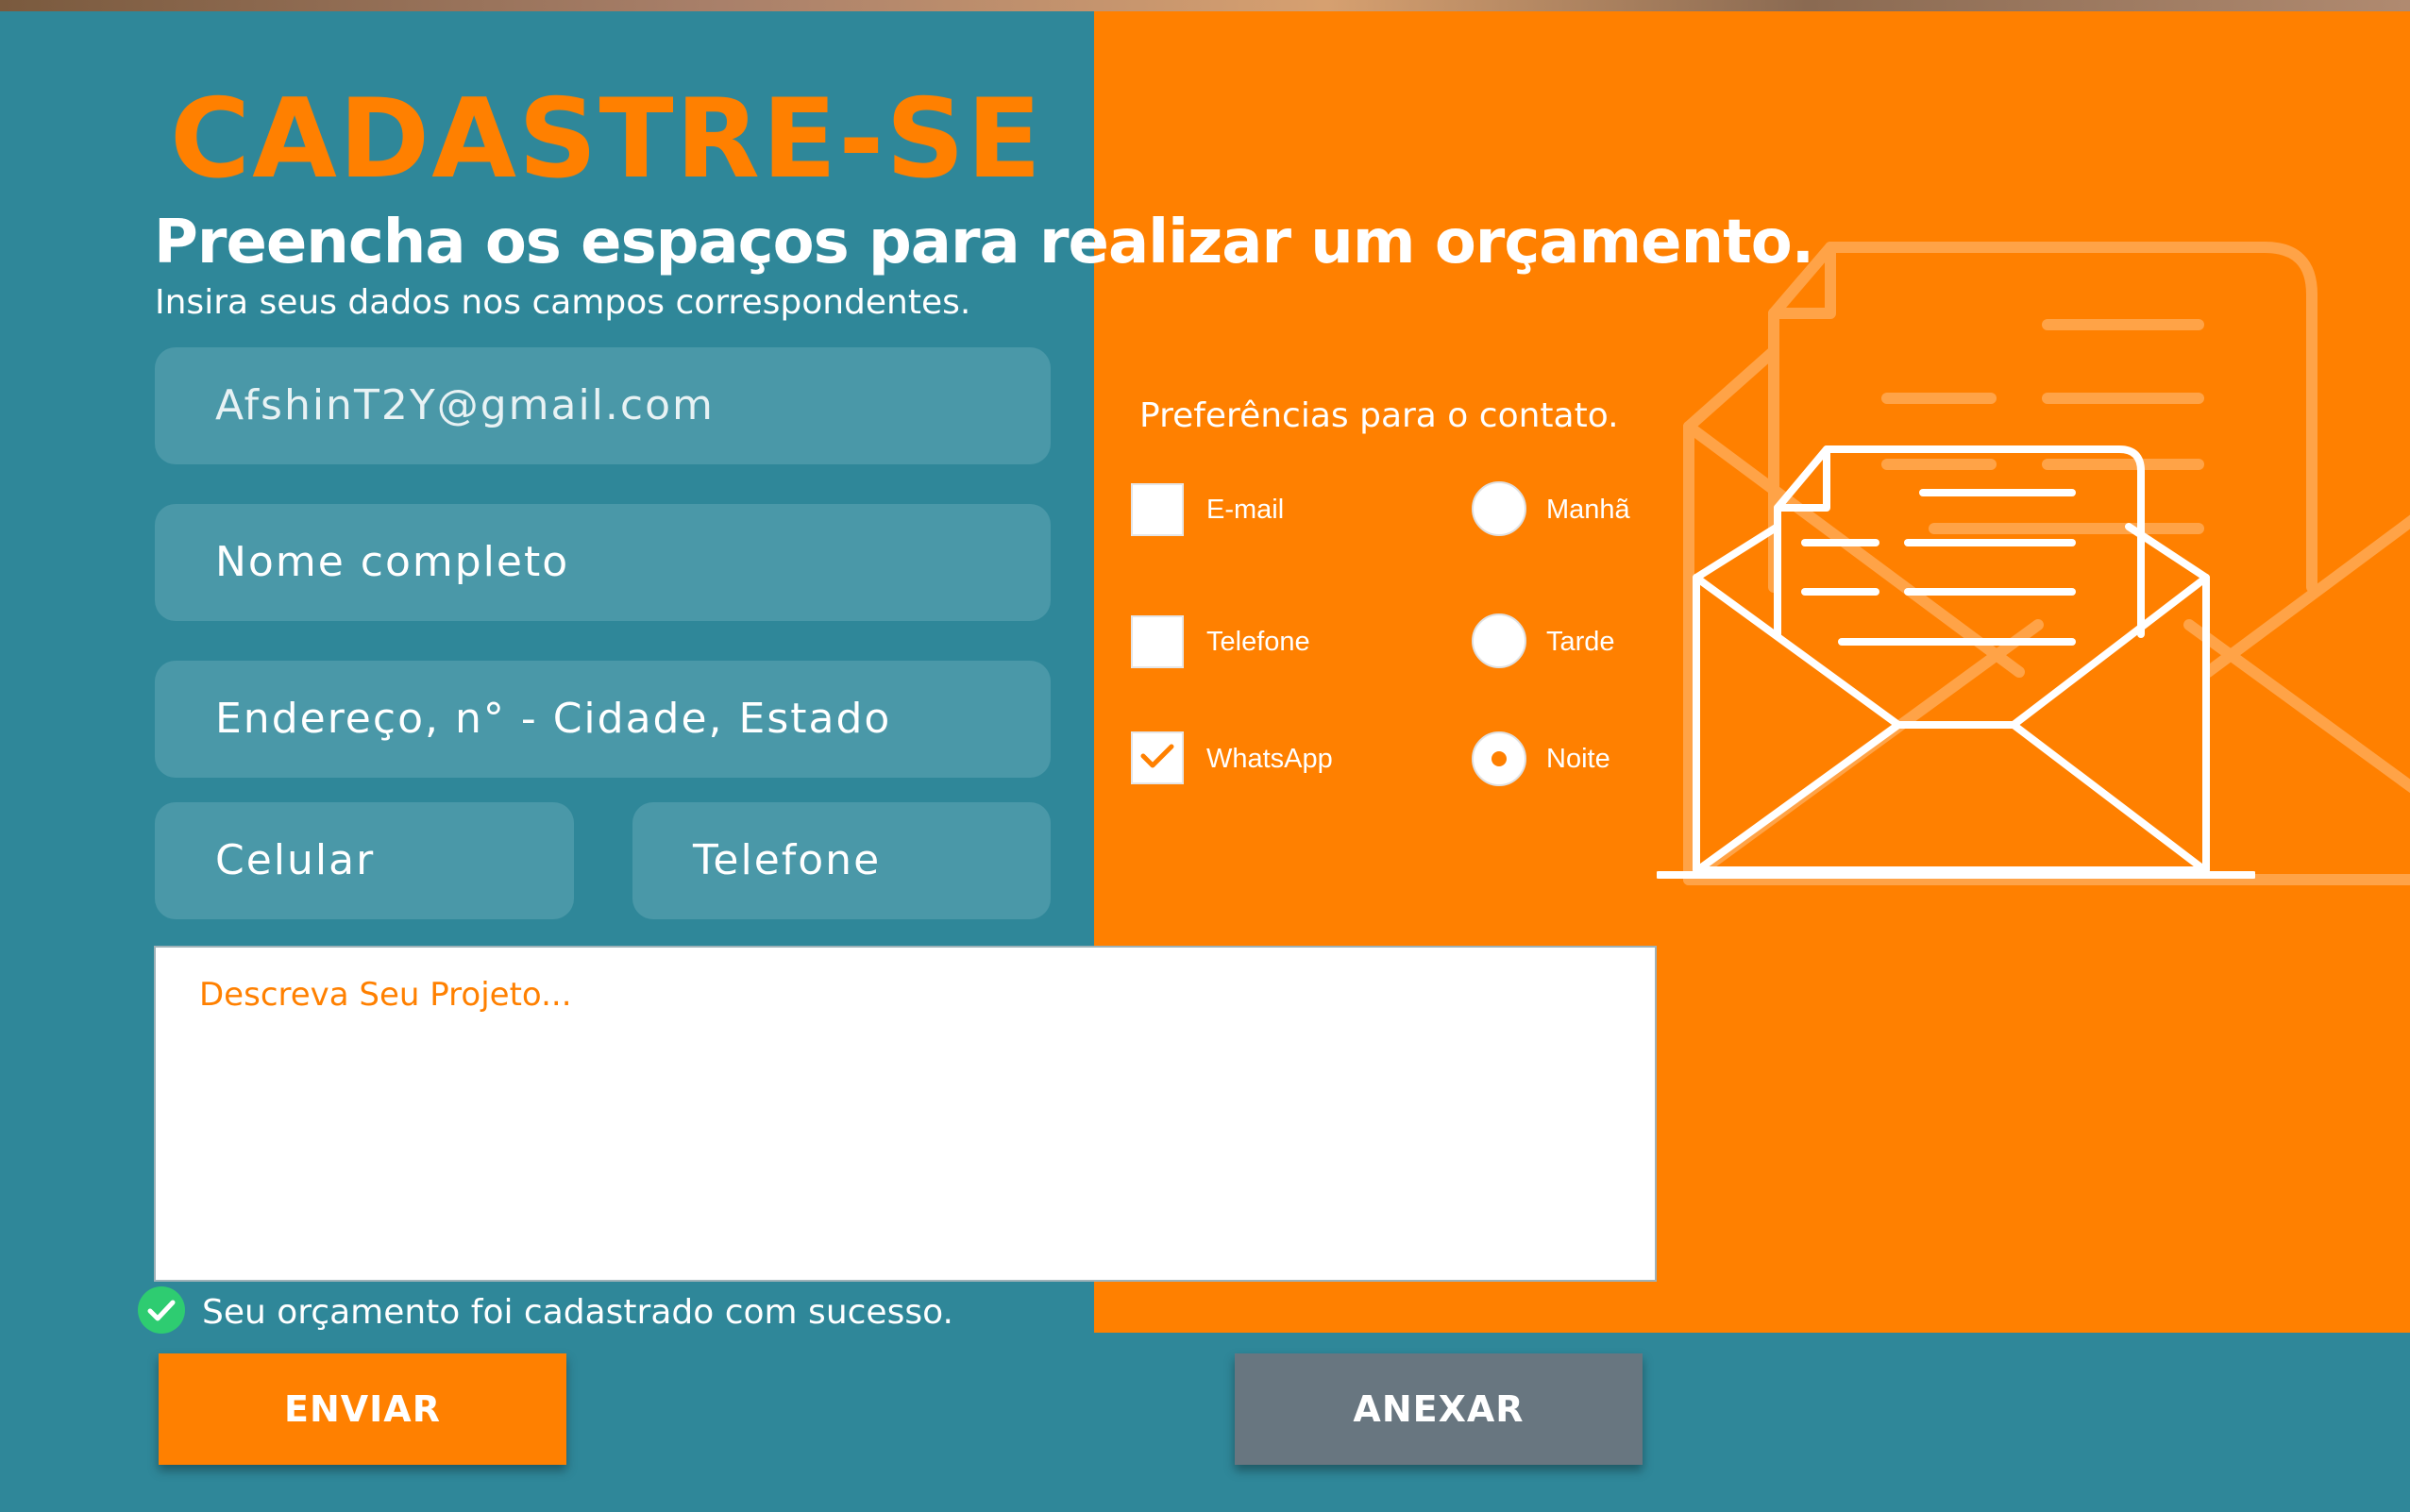 The width and height of the screenshot is (2410, 1512). Describe the element at coordinates (365, 860) in the screenshot. I see `cellphone-field: Celular` at that location.